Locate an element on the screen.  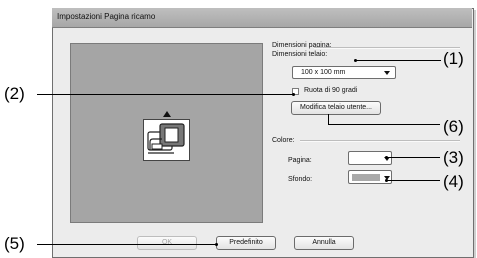
callout-6: (6) is located at coordinates (453, 126).